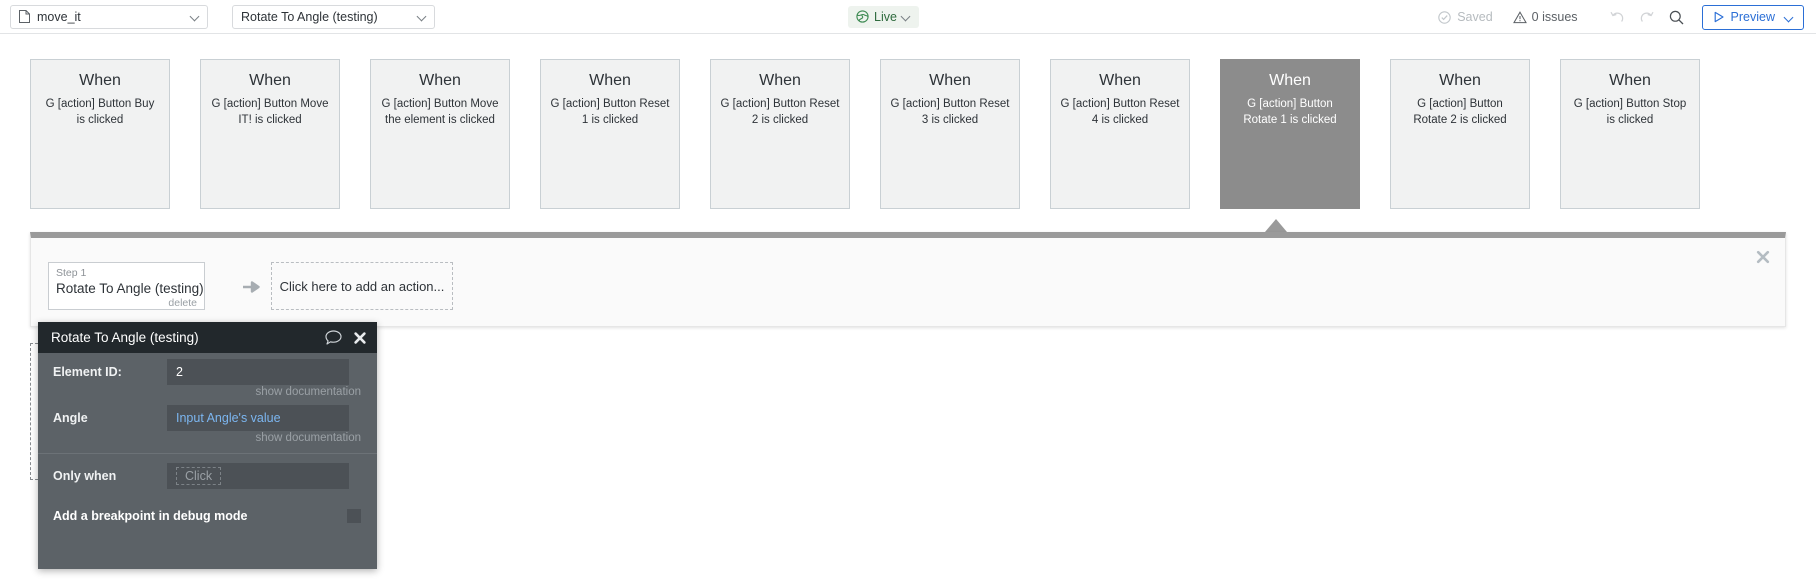 This screenshot has height=585, width=1816. What do you see at coordinates (199, 476) in the screenshot?
I see `only-when-click-chip: Click` at bounding box center [199, 476].